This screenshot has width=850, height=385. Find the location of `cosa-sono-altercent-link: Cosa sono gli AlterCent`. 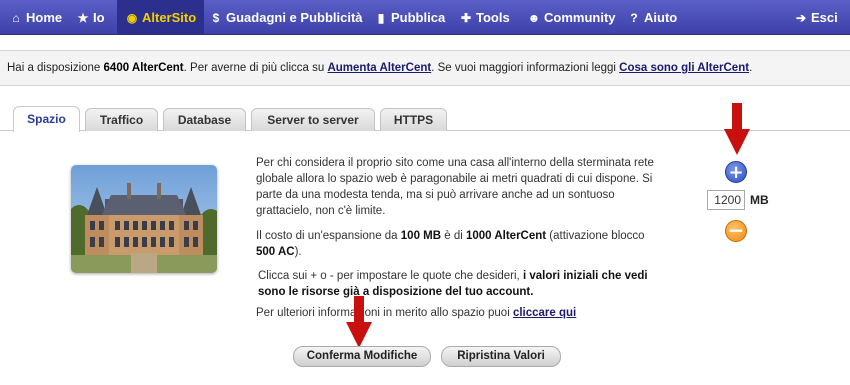

cosa-sono-altercent-link: Cosa sono gli AlterCent is located at coordinates (684, 68).